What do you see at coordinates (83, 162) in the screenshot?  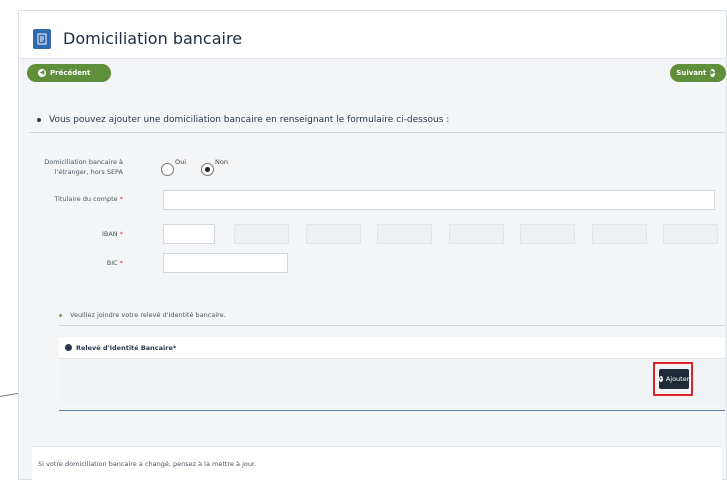 I see `foreign-account-label-line1: Domiciliation bancaire à` at bounding box center [83, 162].